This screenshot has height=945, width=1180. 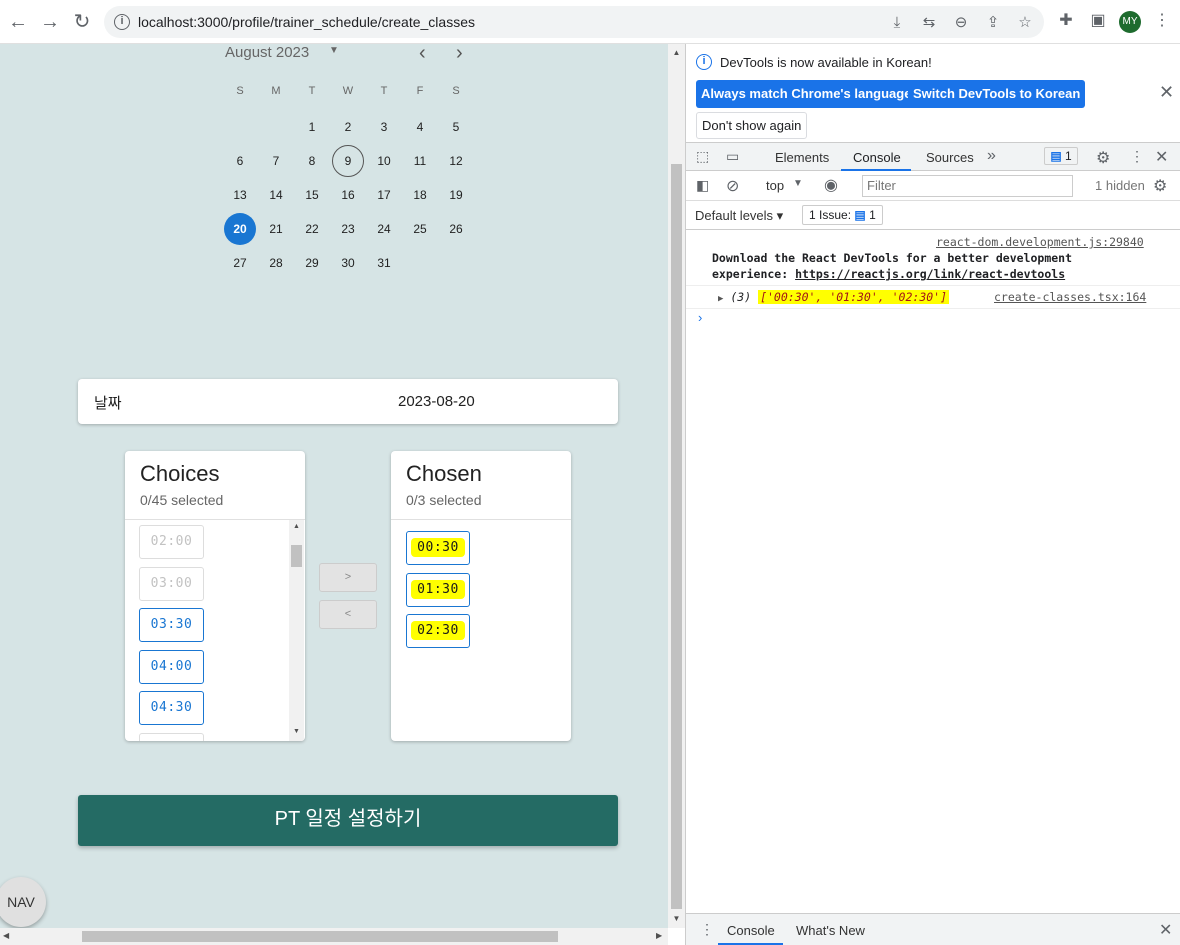 I want to click on calendar-day: 21, so click(x=276, y=229).